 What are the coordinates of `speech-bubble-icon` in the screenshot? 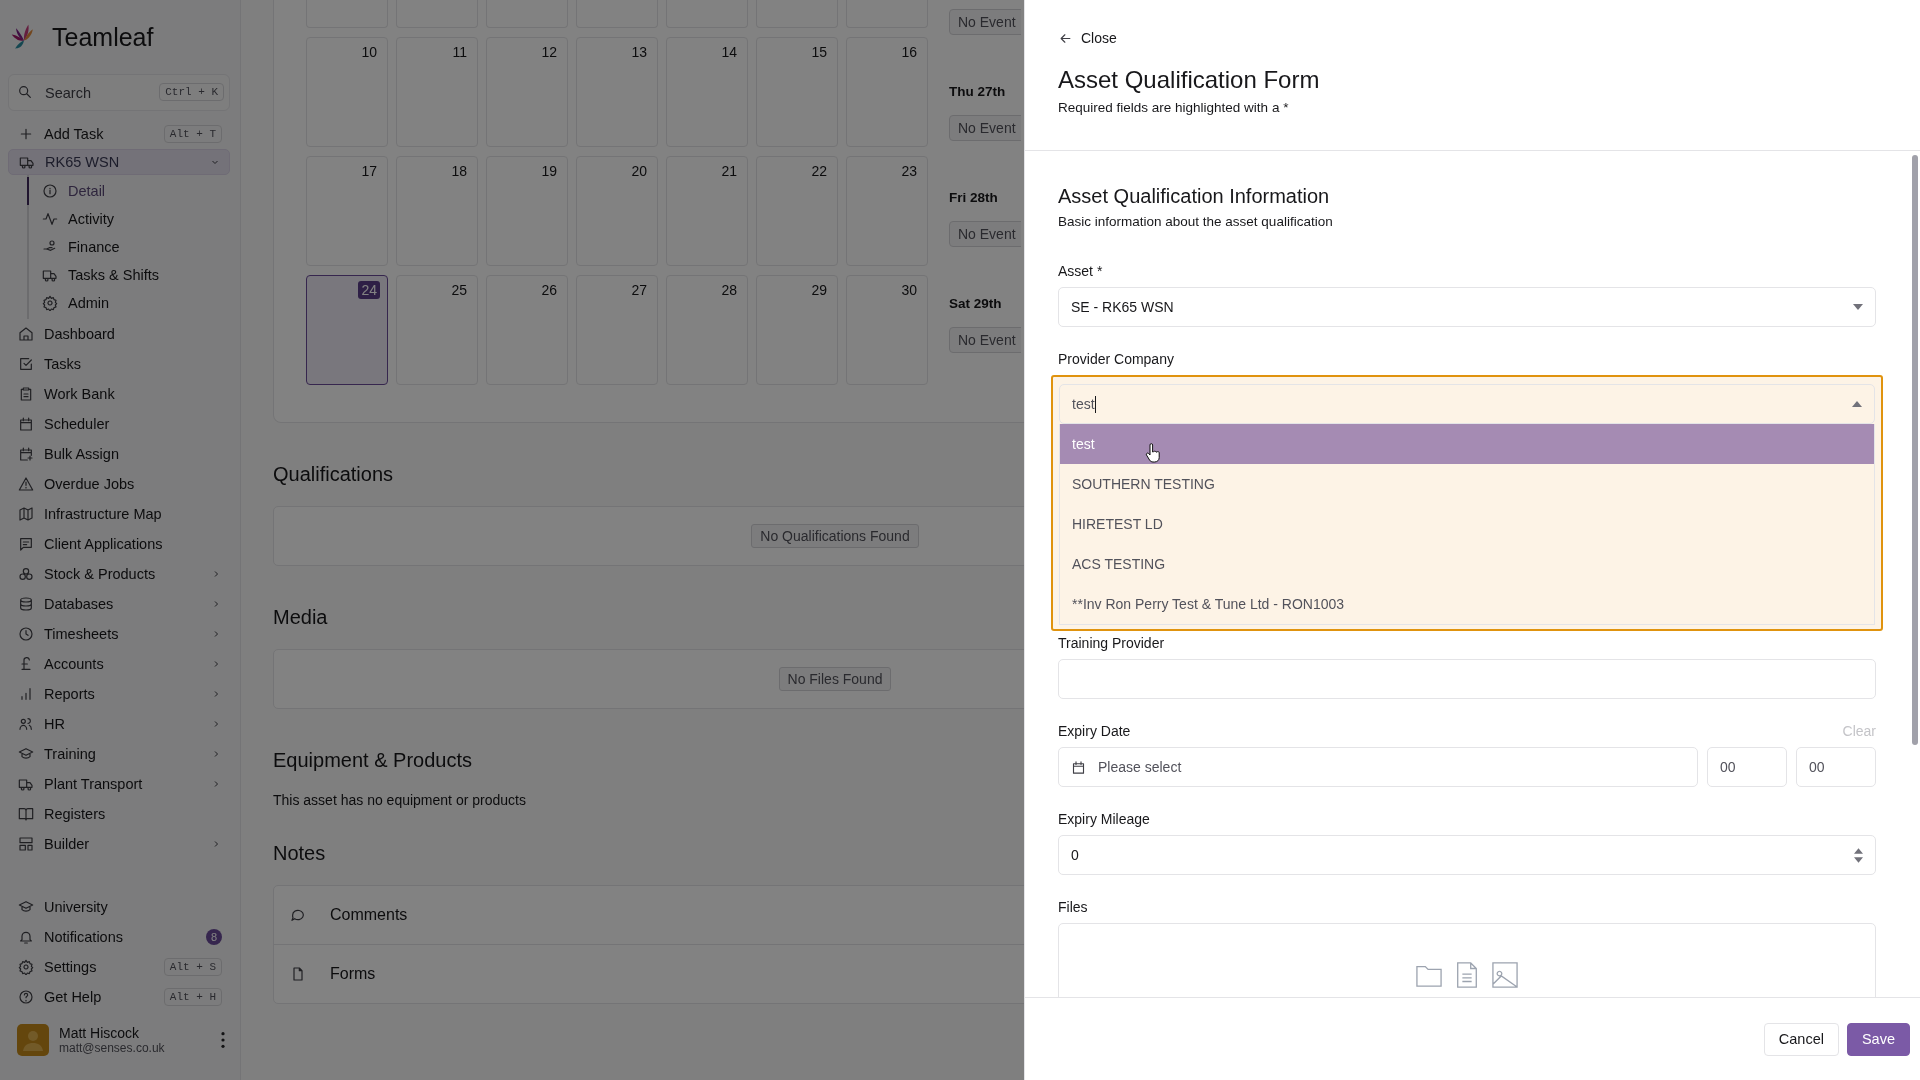 It's located at (298, 915).